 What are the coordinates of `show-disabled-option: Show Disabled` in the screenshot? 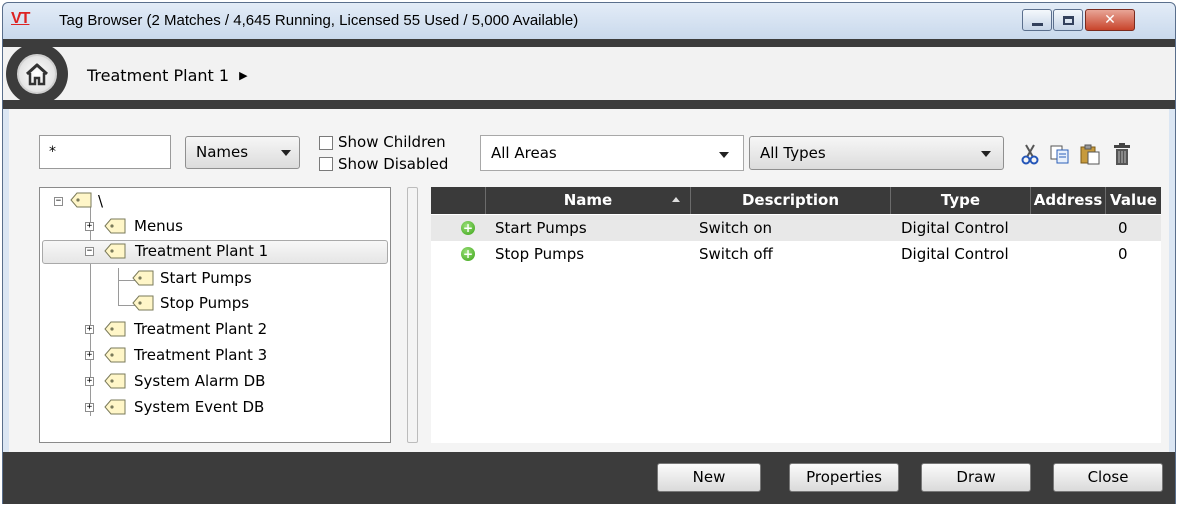 It's located at (383, 164).